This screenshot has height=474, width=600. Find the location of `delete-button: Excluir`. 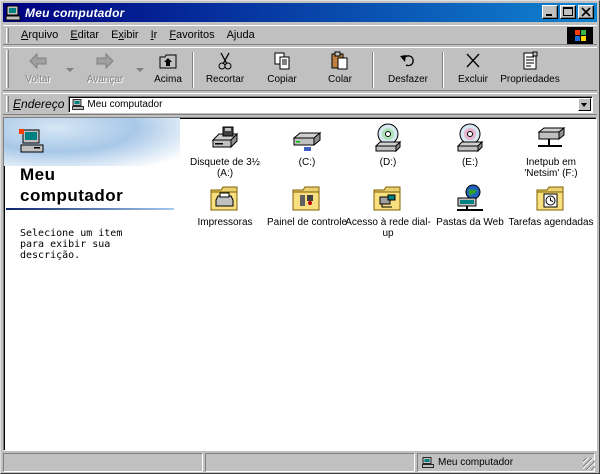

delete-button: Excluir is located at coordinates (473, 69).